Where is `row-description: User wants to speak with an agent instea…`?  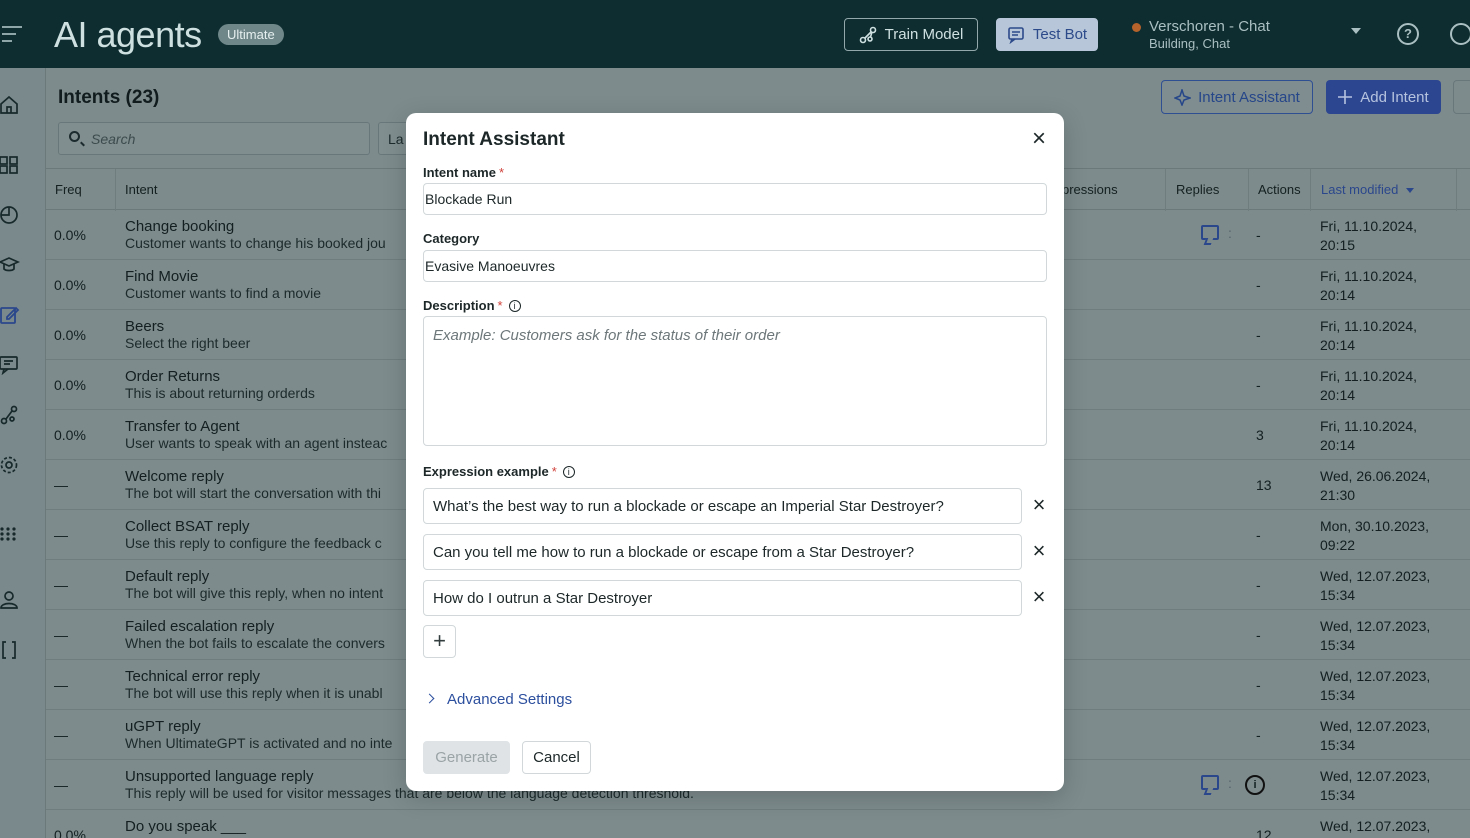 row-description: User wants to speak with an agent instea… is located at coordinates (256, 443).